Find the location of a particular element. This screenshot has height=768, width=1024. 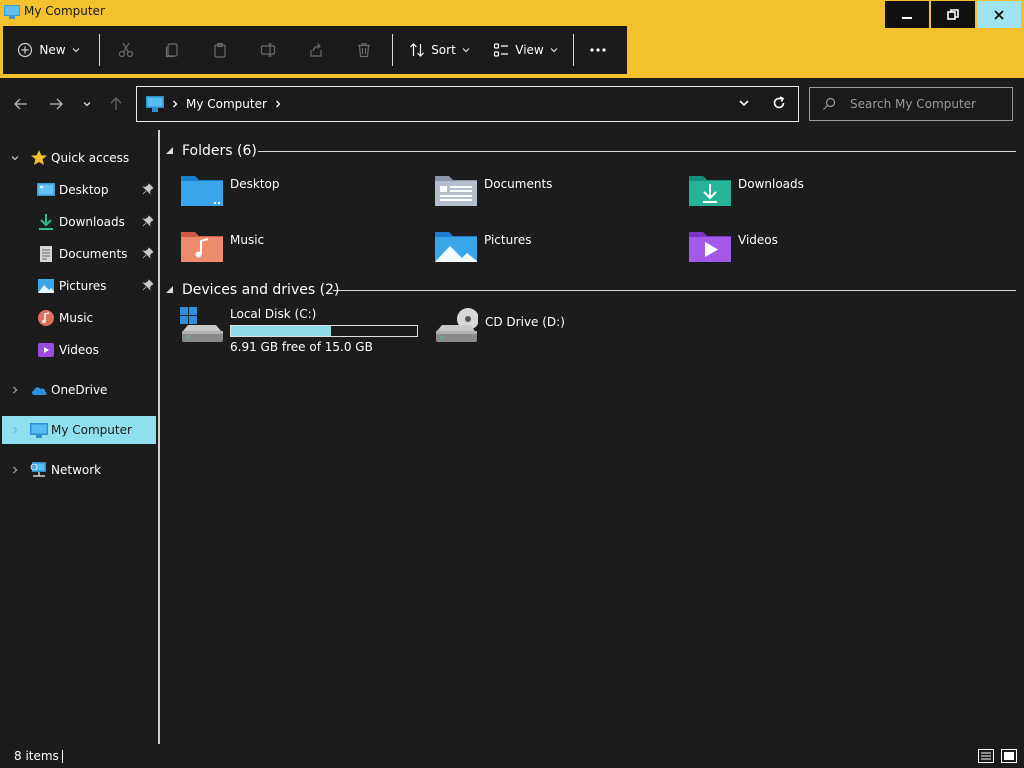

sidebar-item-my-computer: My Computer is located at coordinates (79, 430).